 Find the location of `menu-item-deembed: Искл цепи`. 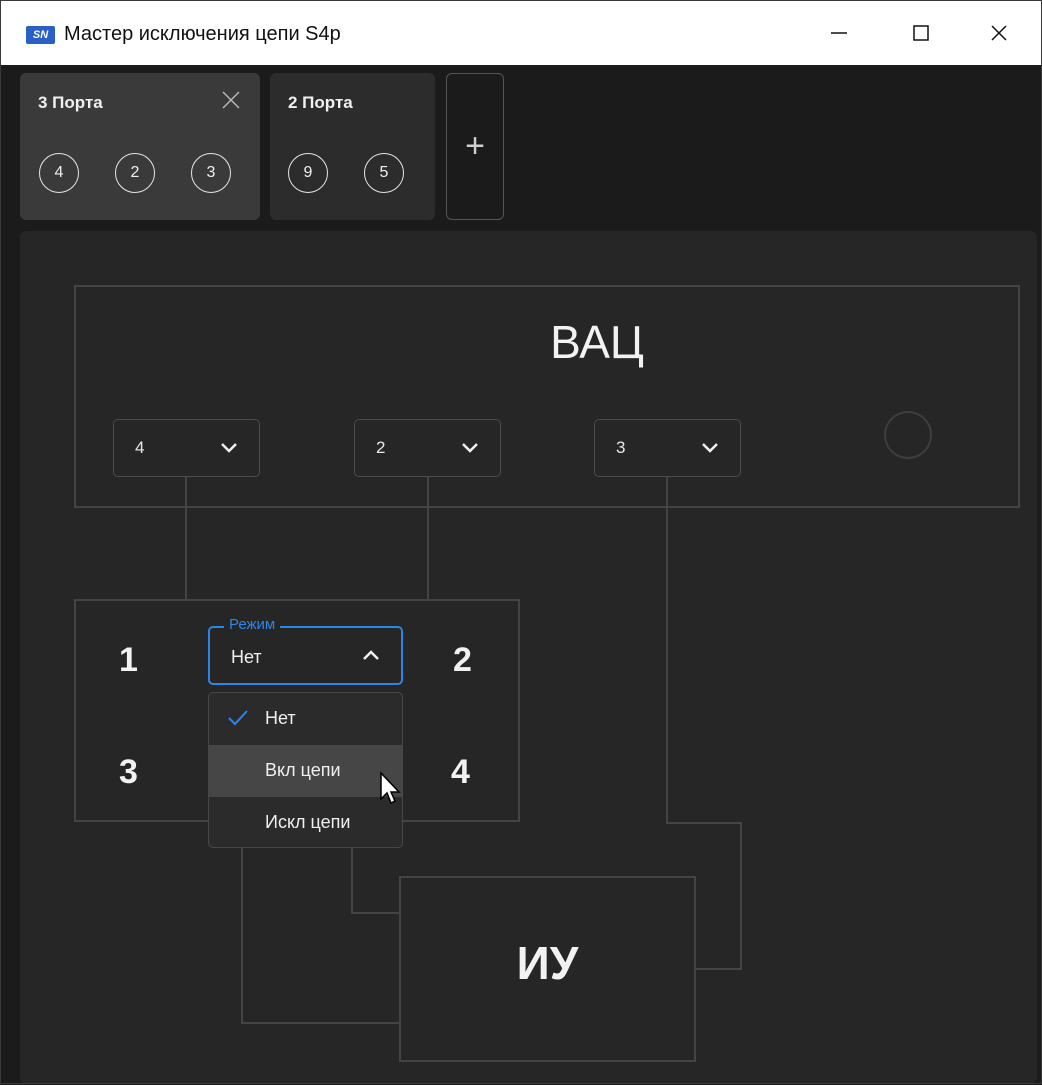

menu-item-deembed: Искл цепи is located at coordinates (305, 823).